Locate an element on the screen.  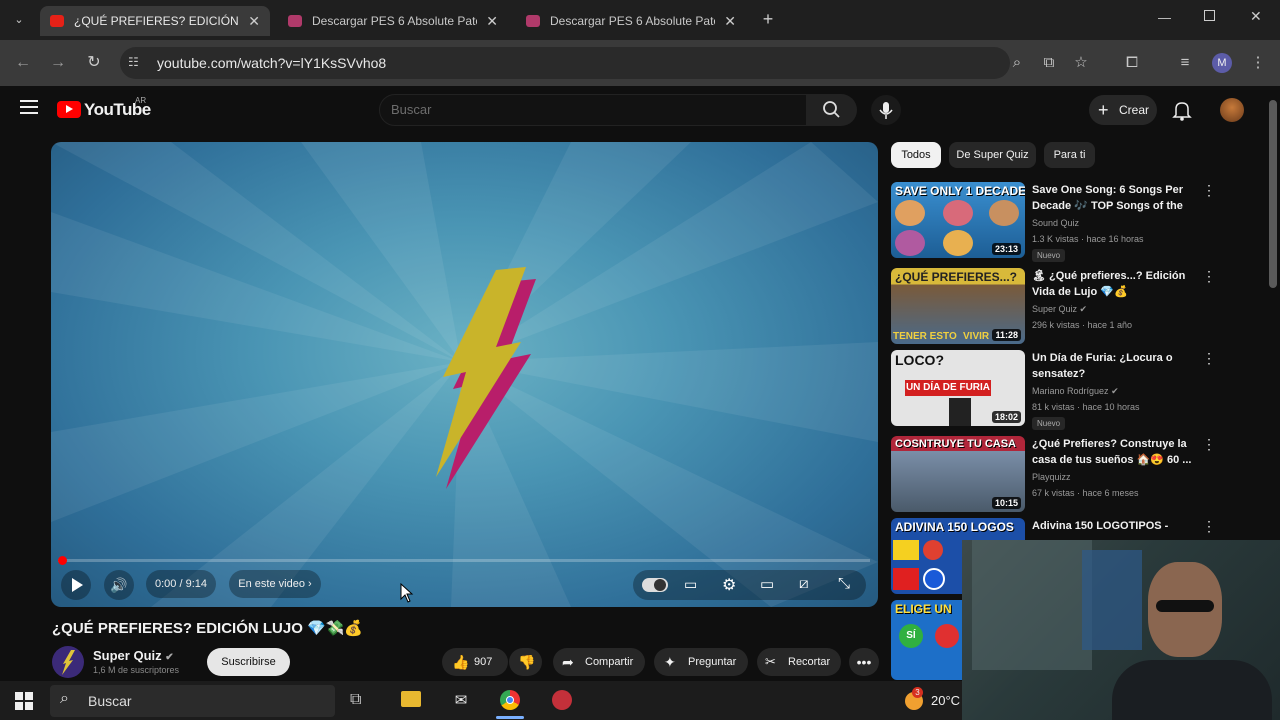
webcam-overlay is located at coordinates (1121, 630).